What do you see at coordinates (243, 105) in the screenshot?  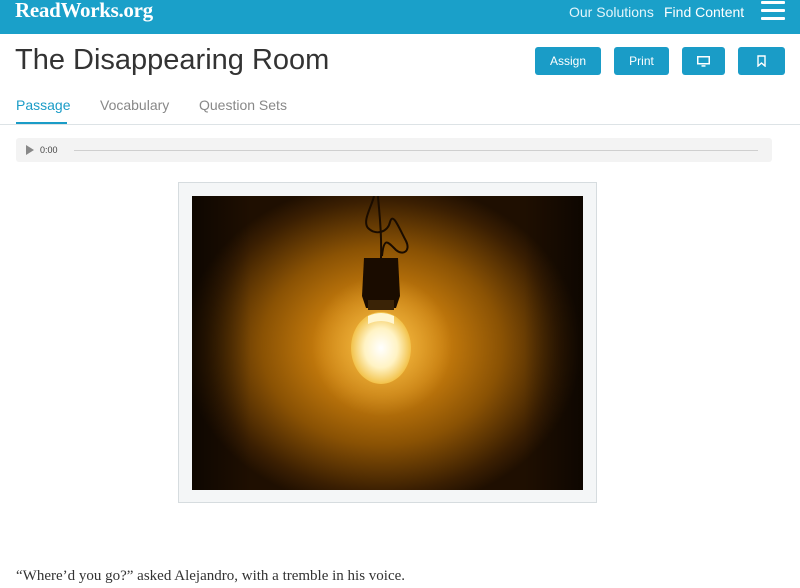 I see `tab-question-sets: Question Sets` at bounding box center [243, 105].